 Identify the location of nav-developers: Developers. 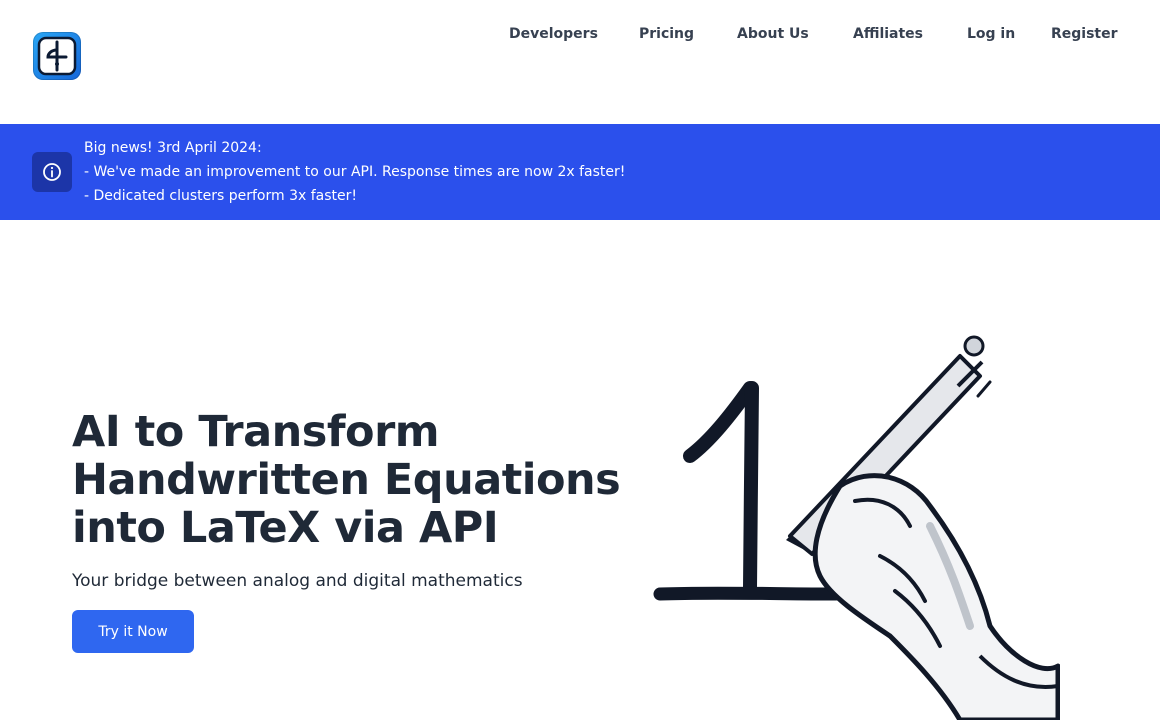
(553, 36).